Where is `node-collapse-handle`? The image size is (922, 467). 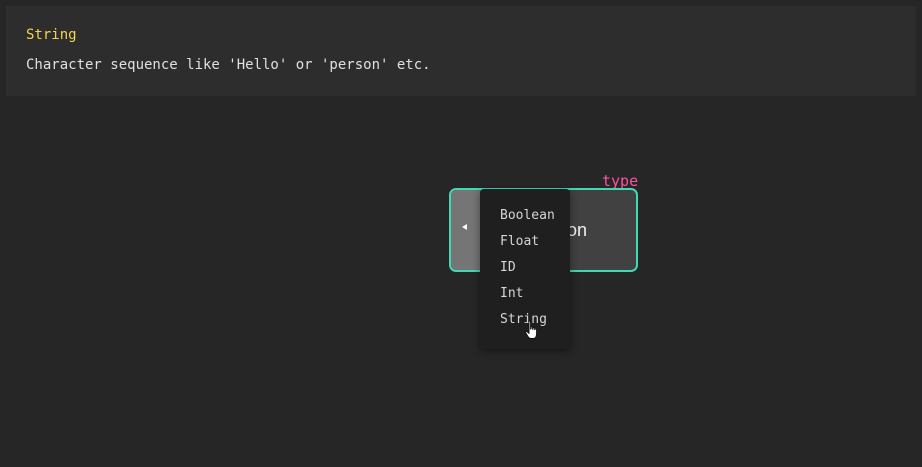
node-collapse-handle is located at coordinates (467, 230).